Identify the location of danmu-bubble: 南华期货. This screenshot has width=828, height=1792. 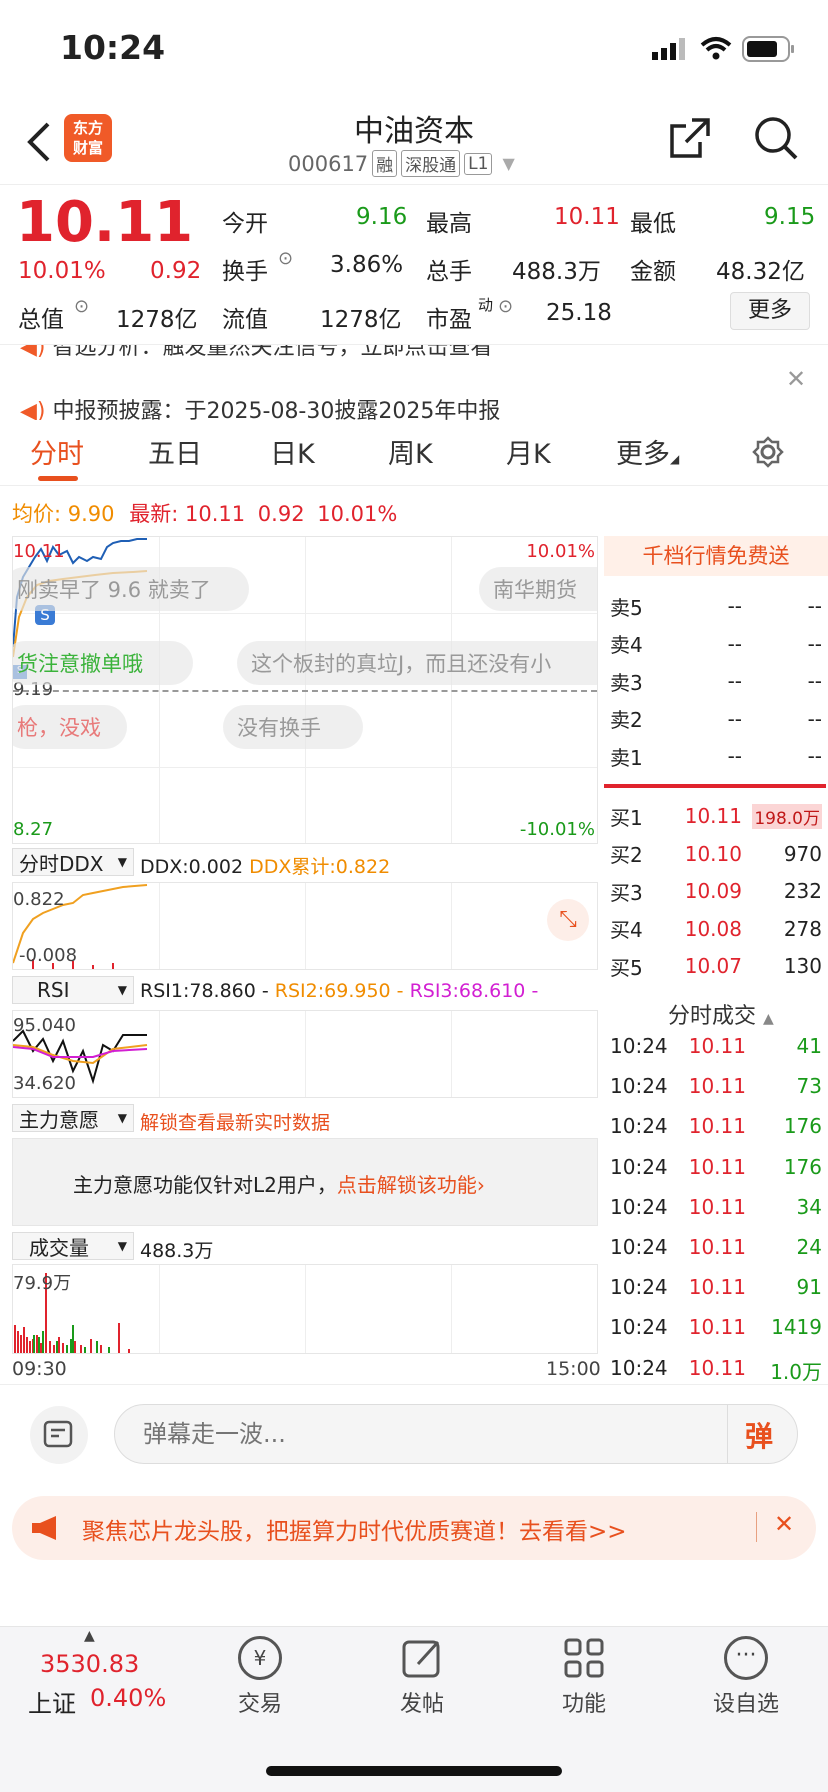
(538, 589).